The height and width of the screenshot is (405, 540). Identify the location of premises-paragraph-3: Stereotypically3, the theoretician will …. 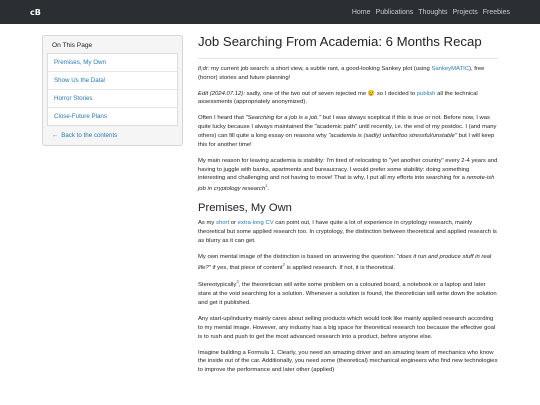
(348, 293).